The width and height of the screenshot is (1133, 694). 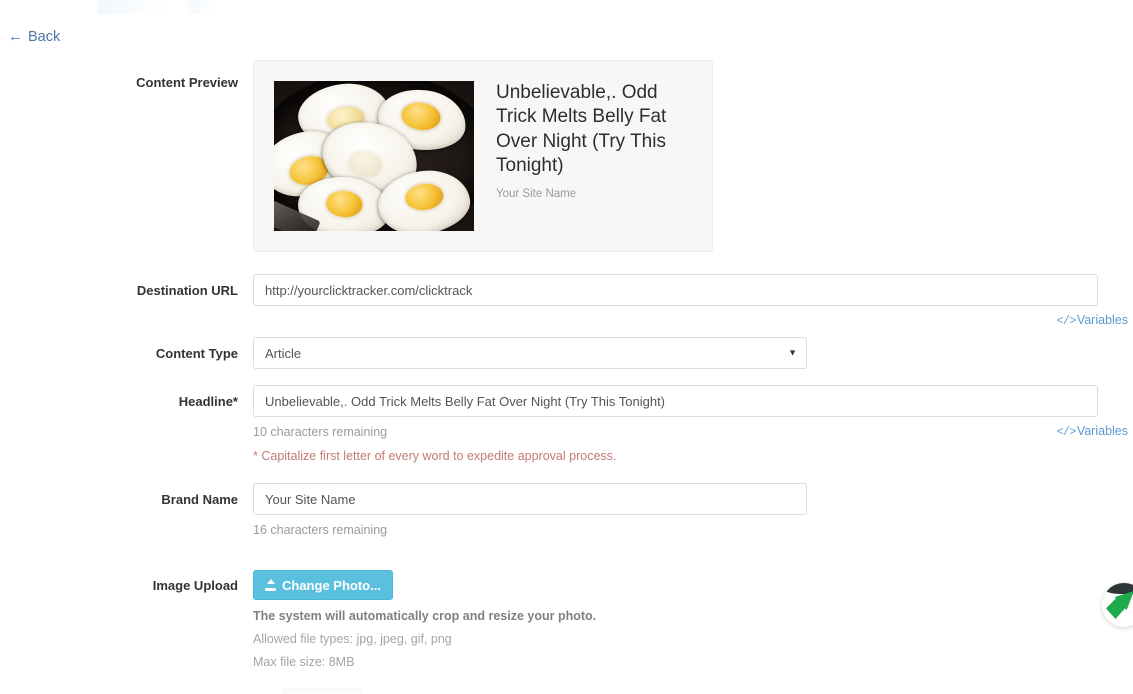 What do you see at coordinates (320, 432) in the screenshot?
I see `headline-characters-remaining: 10 characters remaining` at bounding box center [320, 432].